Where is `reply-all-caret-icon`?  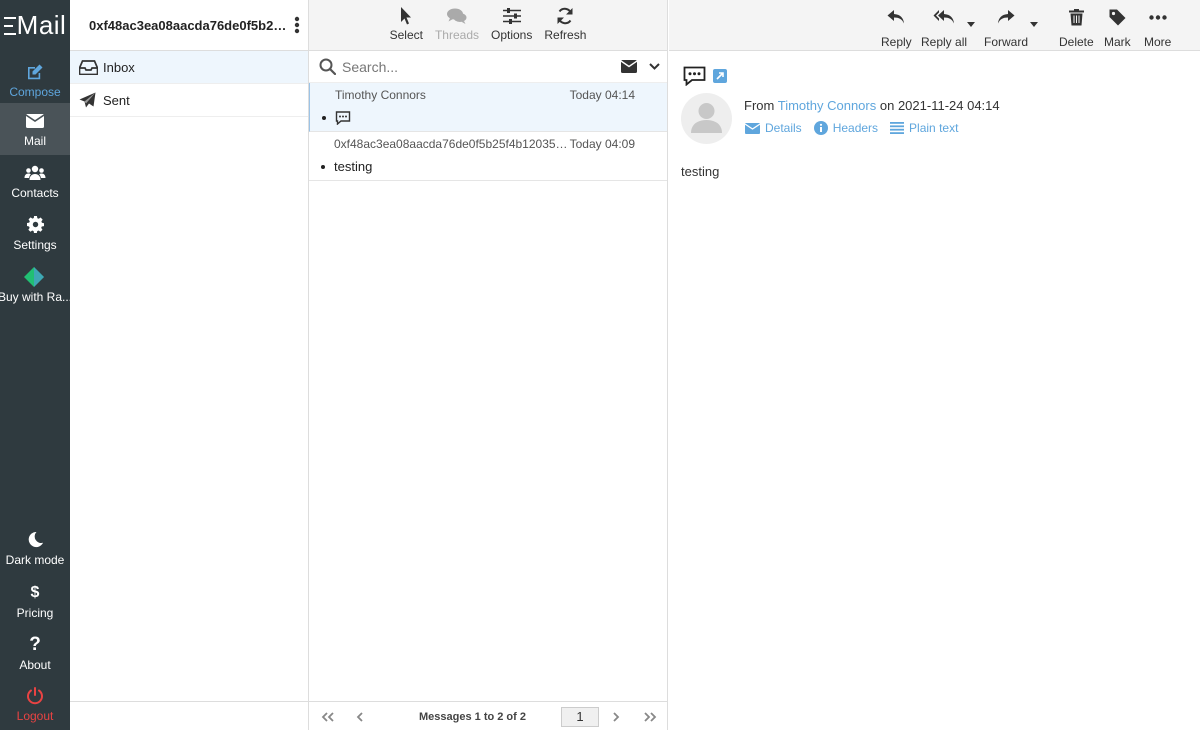
reply-all-caret-icon is located at coordinates (971, 24).